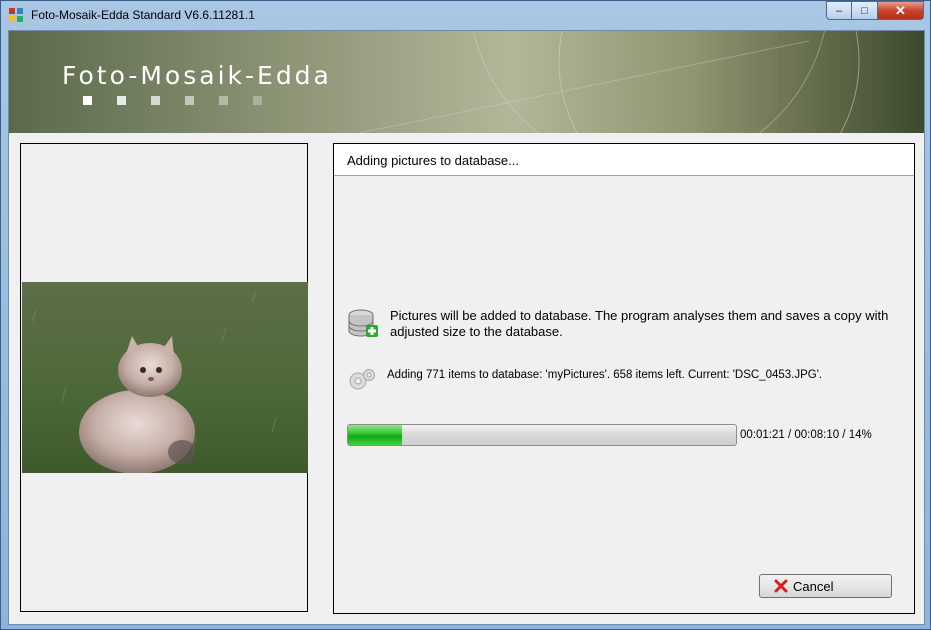 This screenshot has height=630, width=931. What do you see at coordinates (197, 75) in the screenshot?
I see `logo-text: Foto-Mosaik-Edda` at bounding box center [197, 75].